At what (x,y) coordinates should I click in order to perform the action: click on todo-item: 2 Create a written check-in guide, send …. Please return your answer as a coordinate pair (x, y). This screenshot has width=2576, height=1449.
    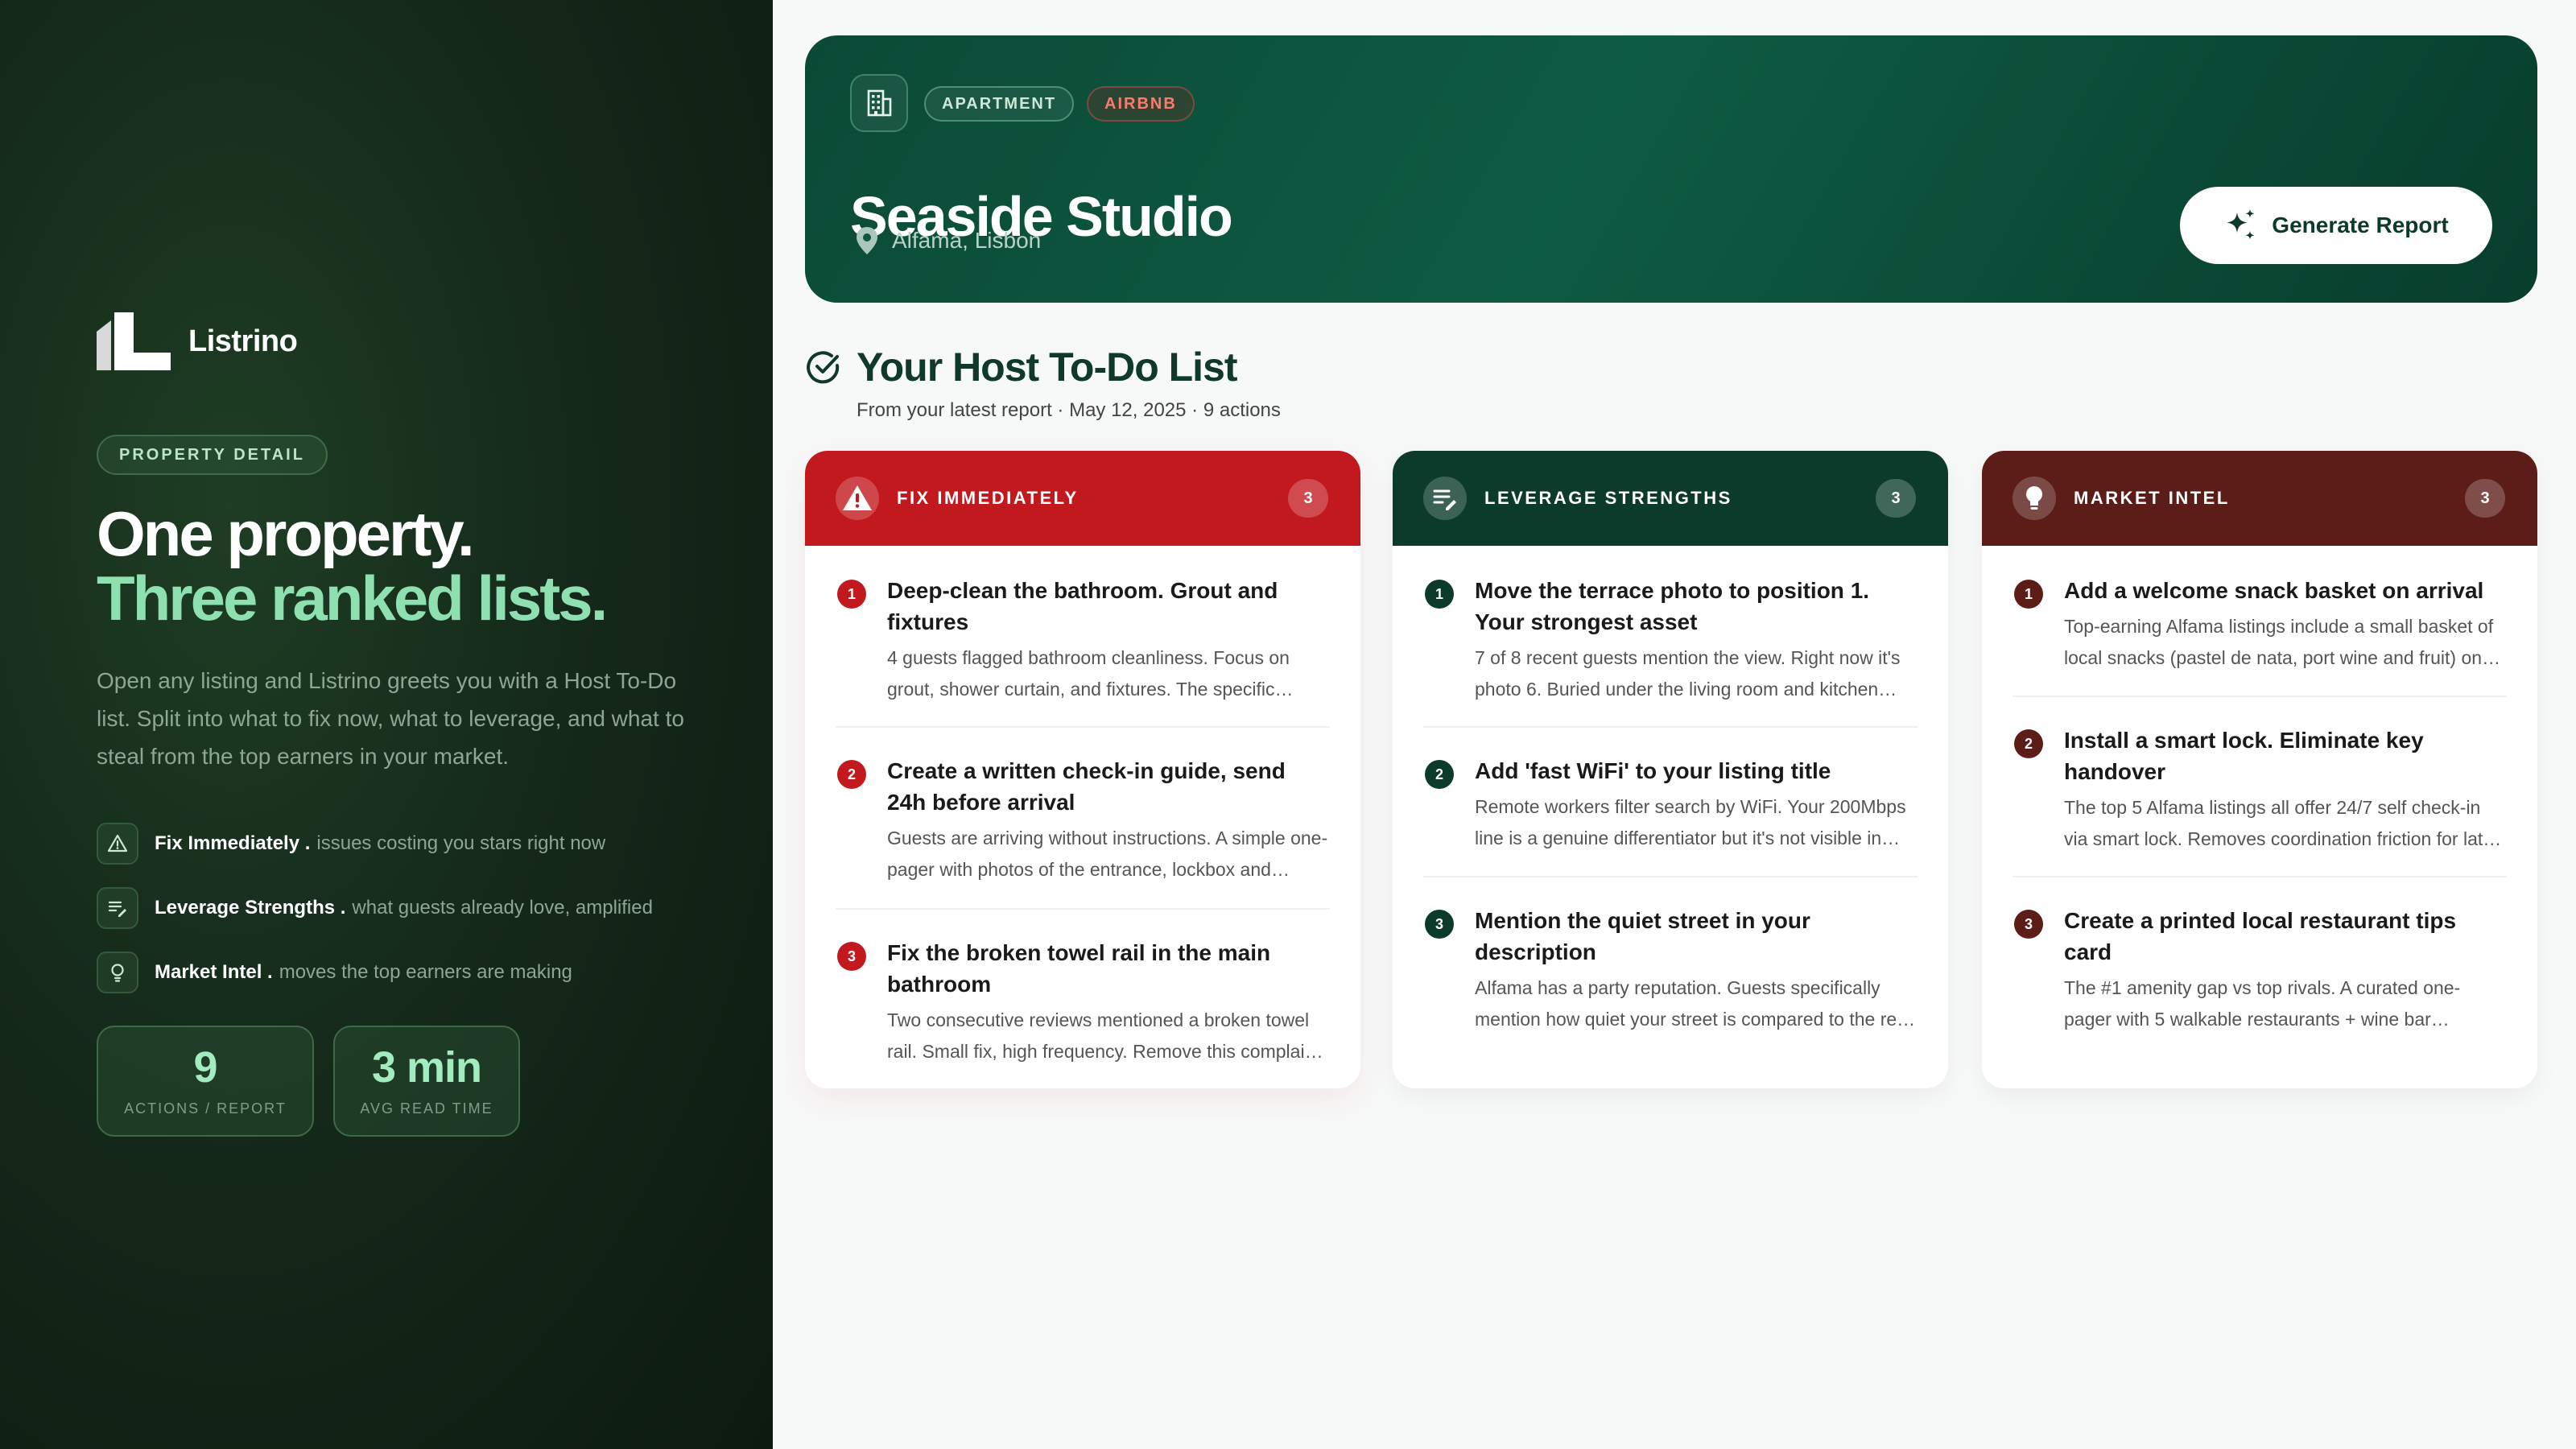
    Looking at the image, I should click on (1083, 820).